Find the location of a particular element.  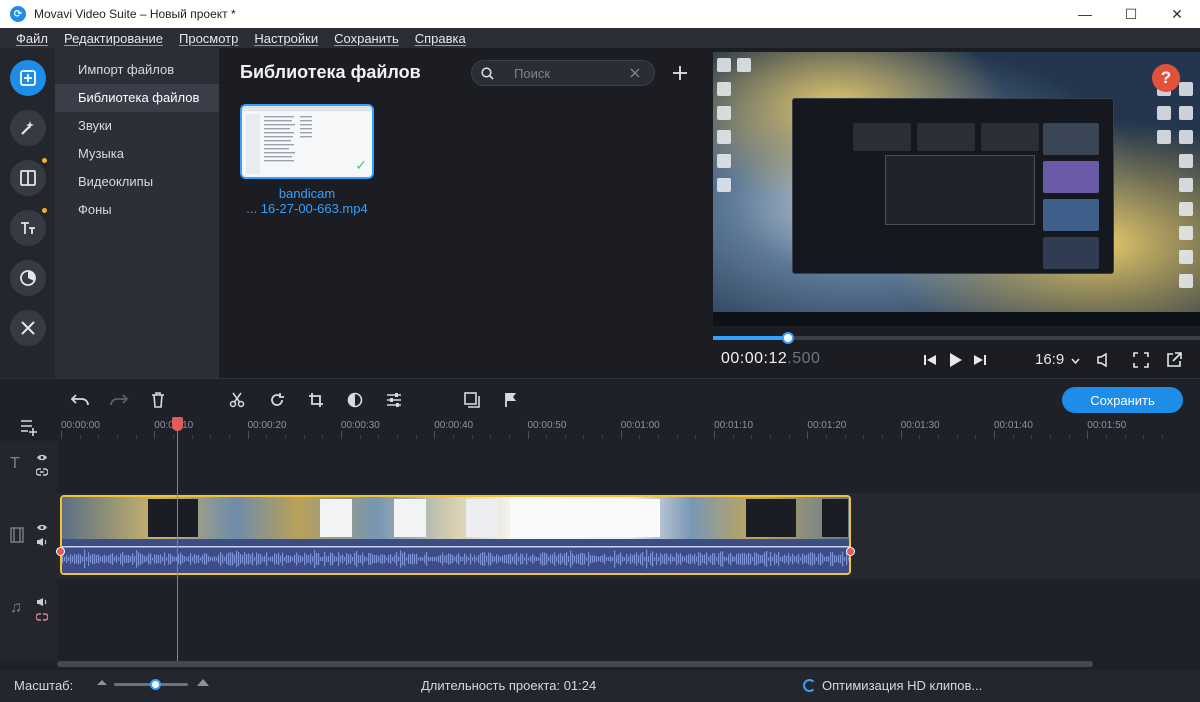

delete-button is located at coordinates (158, 400).